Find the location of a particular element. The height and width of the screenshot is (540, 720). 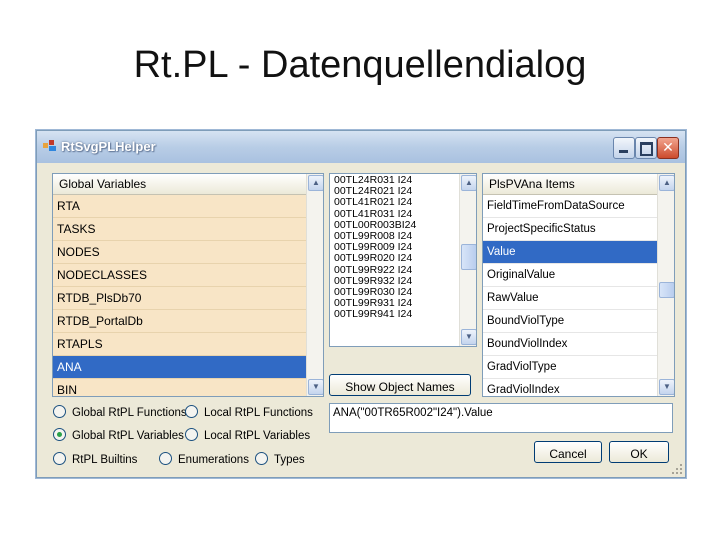

list-item: NODES is located at coordinates (179, 252).